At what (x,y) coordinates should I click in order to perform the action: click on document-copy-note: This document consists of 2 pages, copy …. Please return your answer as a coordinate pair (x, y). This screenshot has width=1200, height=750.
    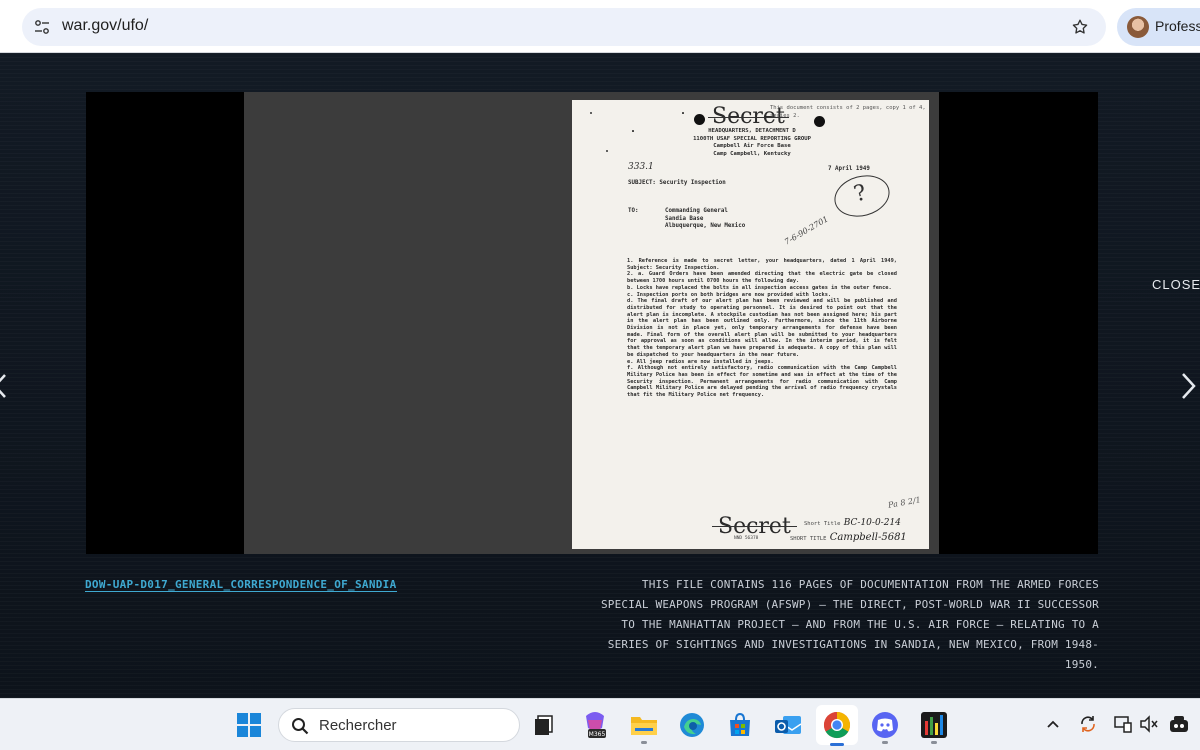
    Looking at the image, I should click on (848, 112).